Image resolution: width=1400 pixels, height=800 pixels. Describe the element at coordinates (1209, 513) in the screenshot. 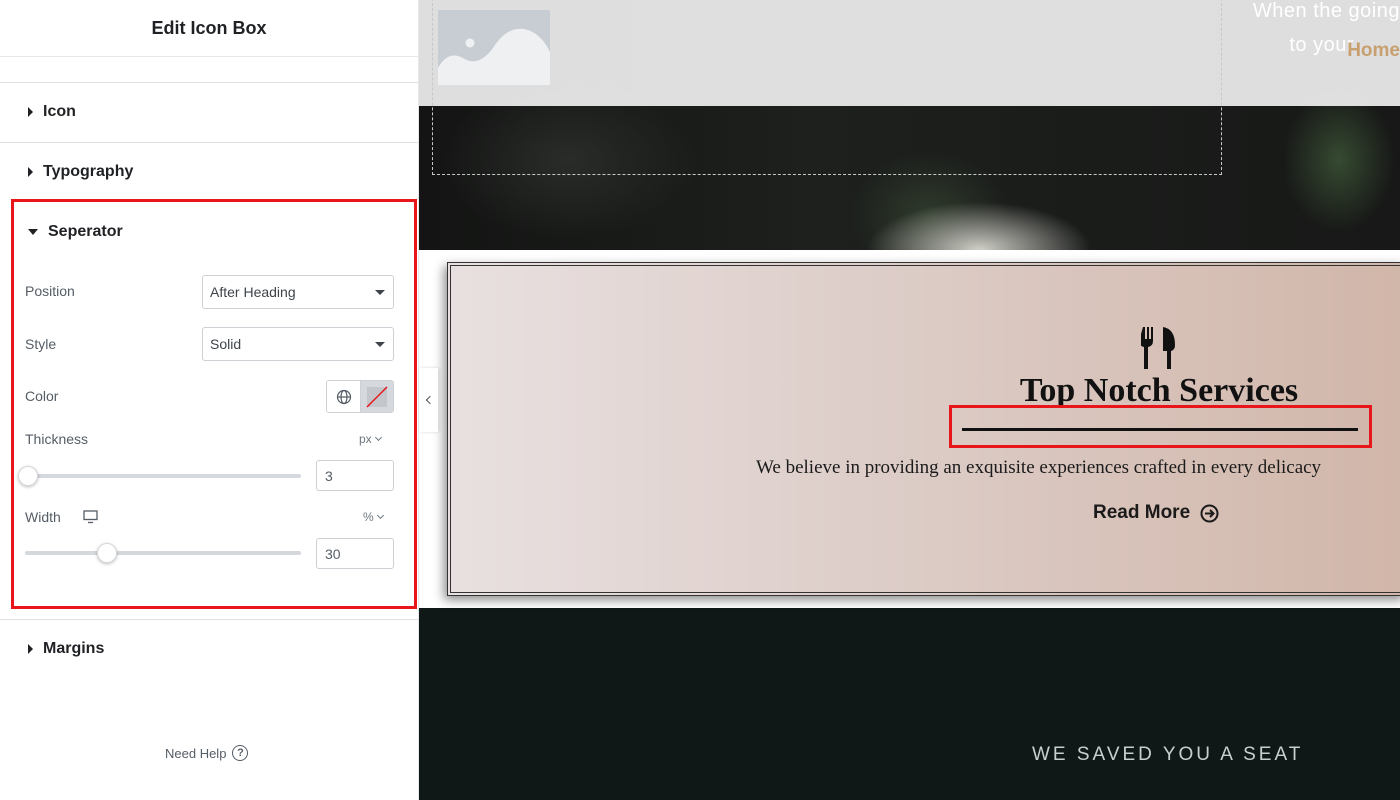

I see `arrow-circle-right-icon` at that location.